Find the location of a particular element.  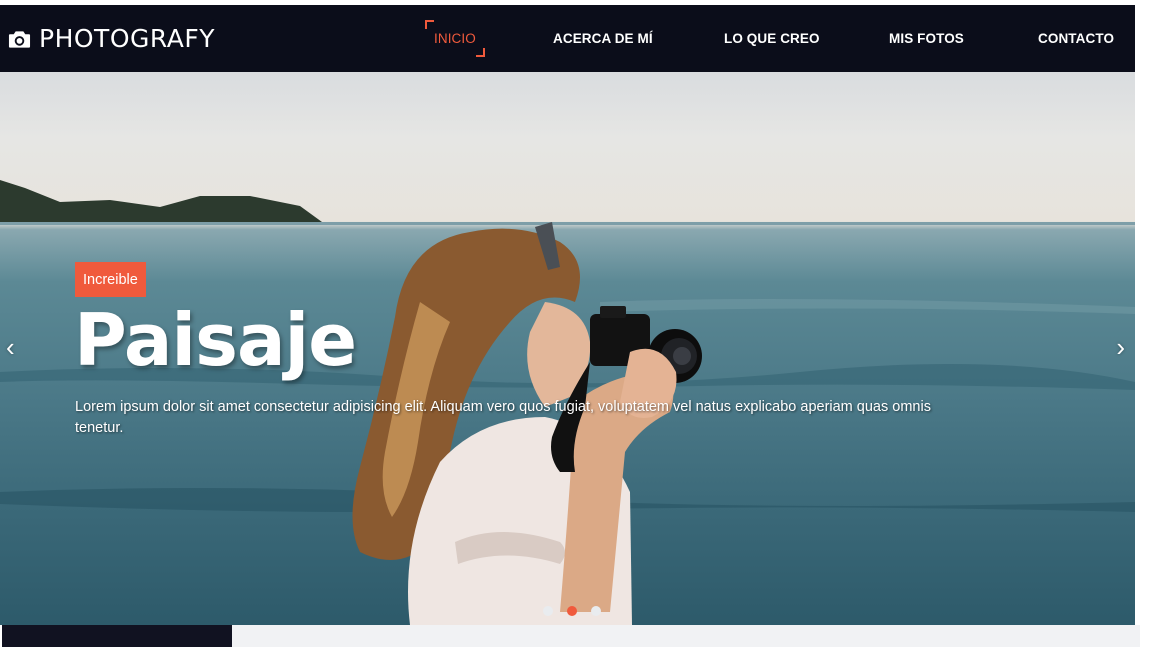

nav-lo-que-creo: LO QUE CREO is located at coordinates (772, 38).